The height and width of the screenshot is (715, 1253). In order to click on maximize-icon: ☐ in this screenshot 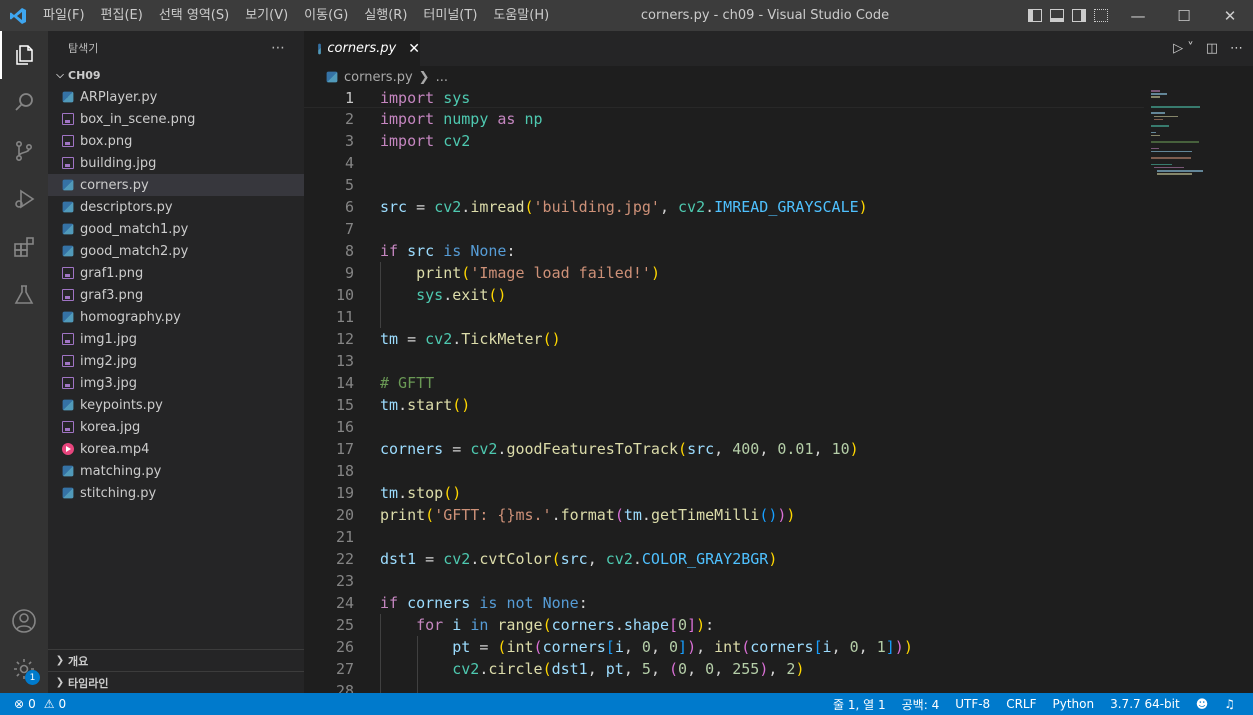, I will do `click(1184, 15)`.